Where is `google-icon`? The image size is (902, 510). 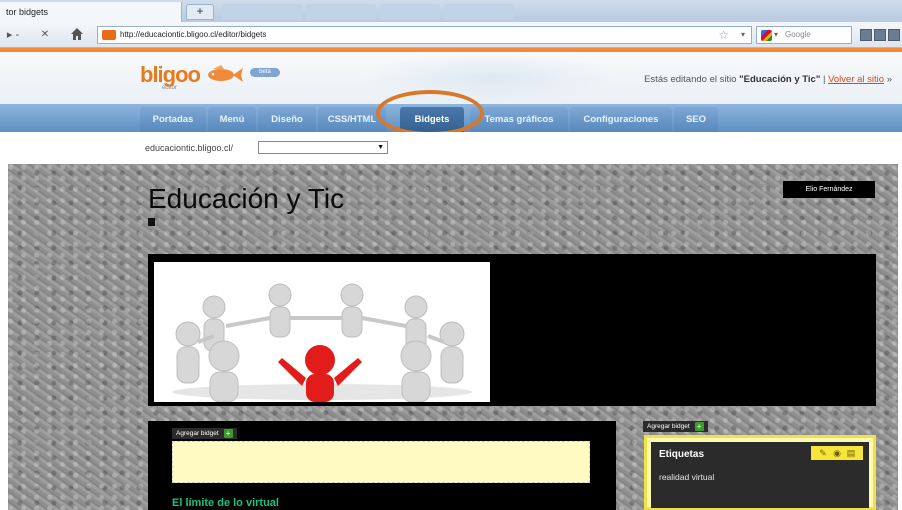
google-icon is located at coordinates (766, 35).